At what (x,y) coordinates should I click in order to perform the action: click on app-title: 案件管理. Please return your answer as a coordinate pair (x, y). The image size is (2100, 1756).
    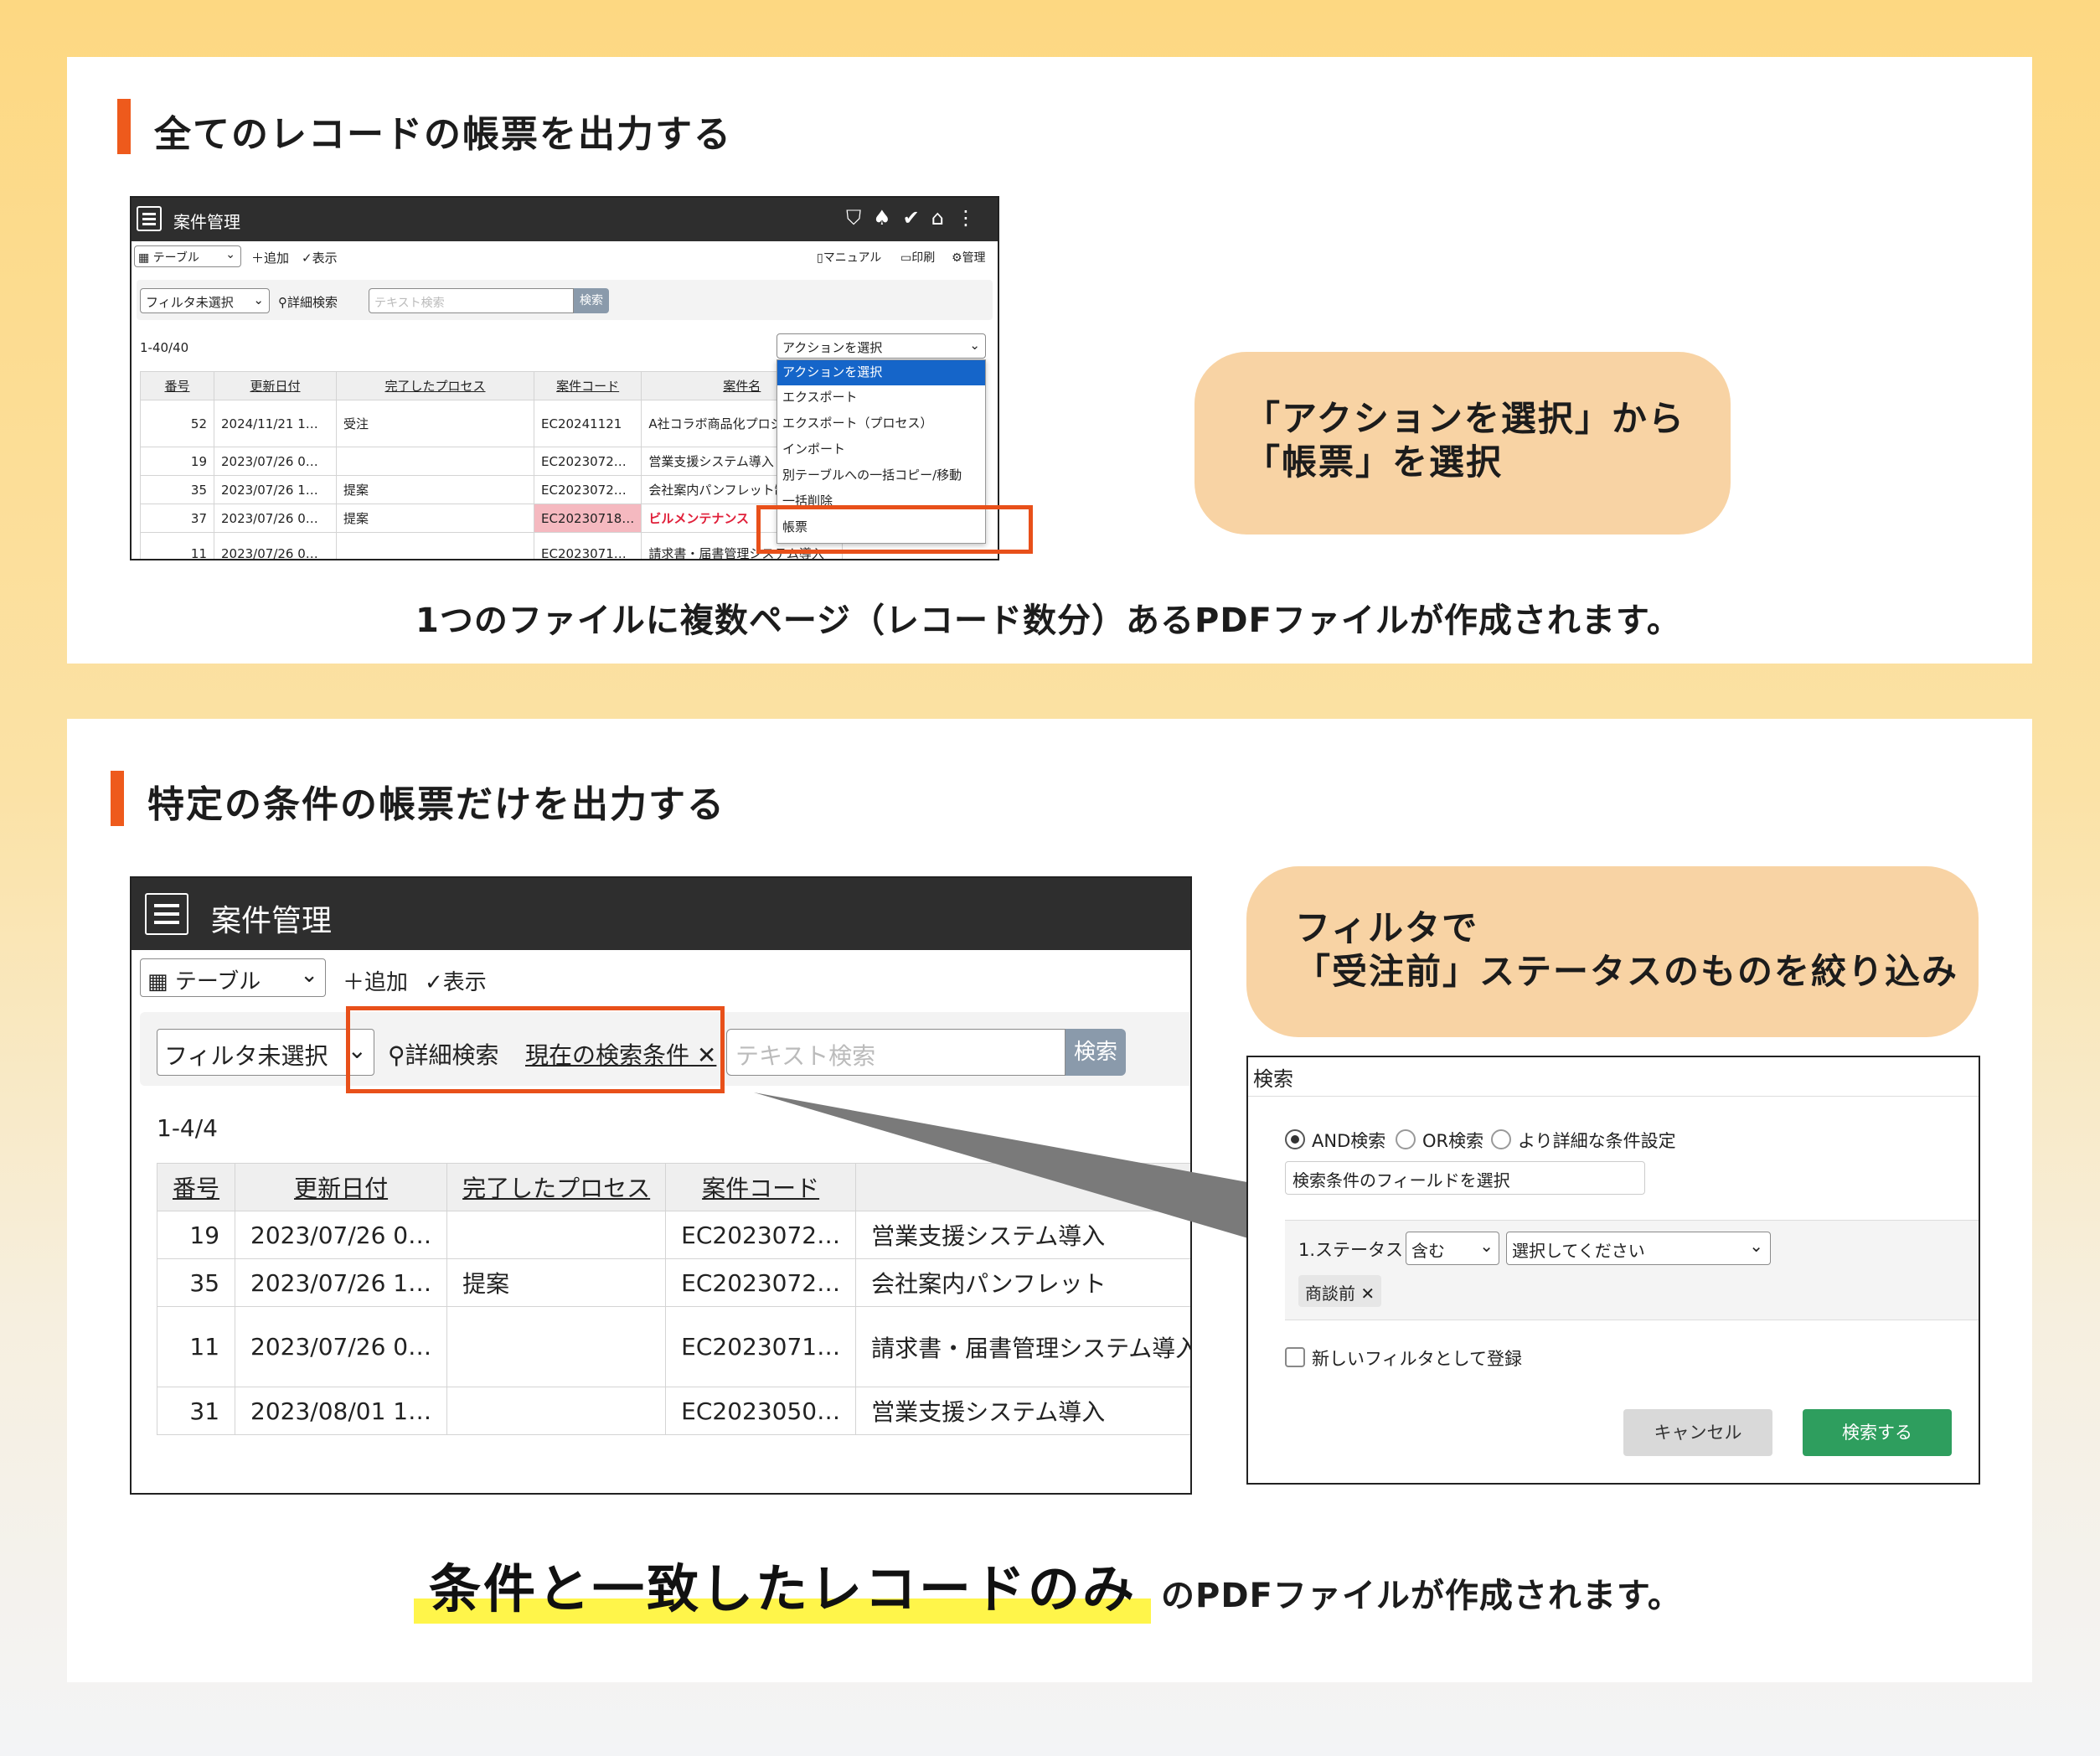
    Looking at the image, I should click on (272, 921).